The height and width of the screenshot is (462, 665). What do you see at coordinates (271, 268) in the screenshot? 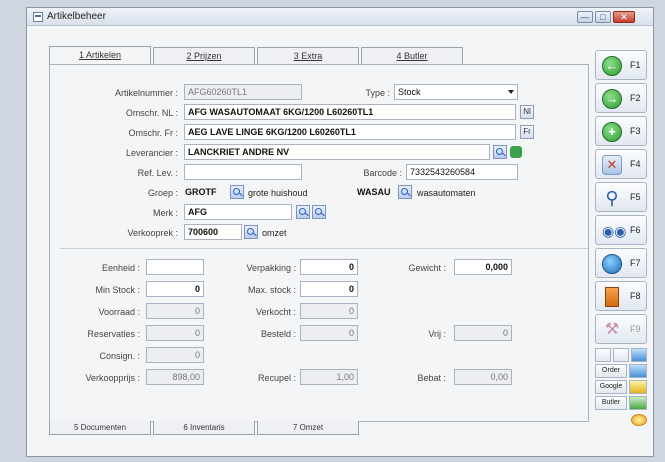
I see `verpakking-label: Verpakking :` at bounding box center [271, 268].